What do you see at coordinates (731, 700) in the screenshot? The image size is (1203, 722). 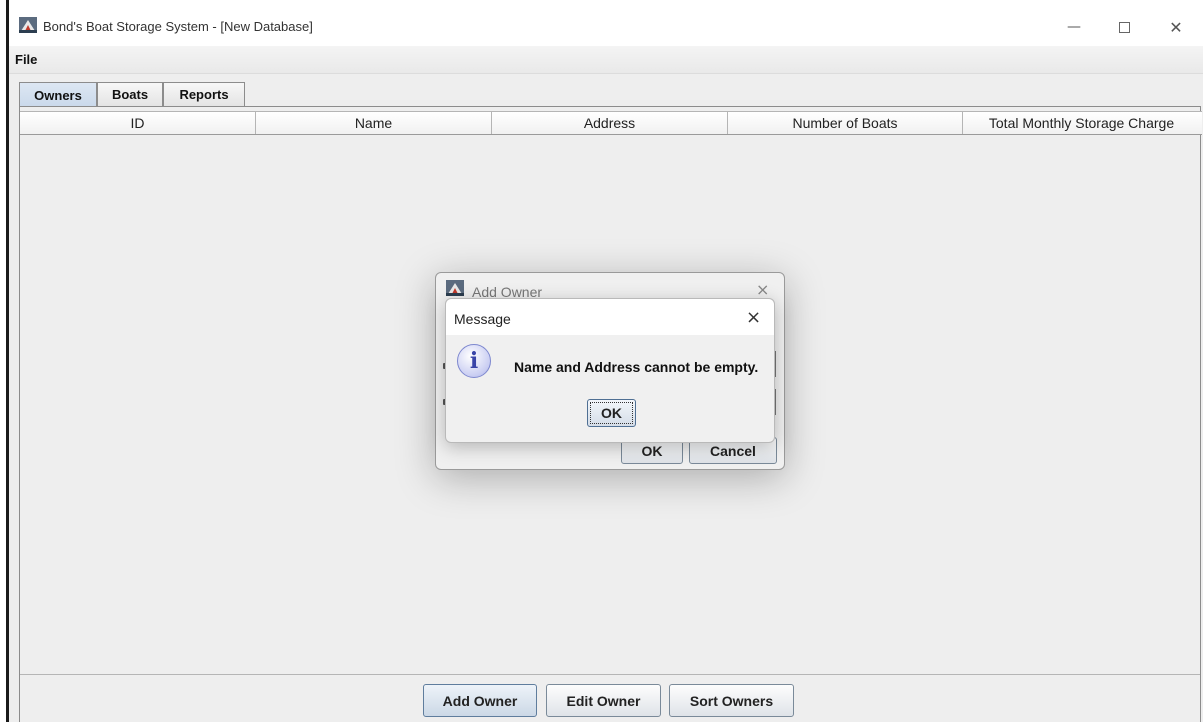 I see `sort-owners-button: Sort Owners` at bounding box center [731, 700].